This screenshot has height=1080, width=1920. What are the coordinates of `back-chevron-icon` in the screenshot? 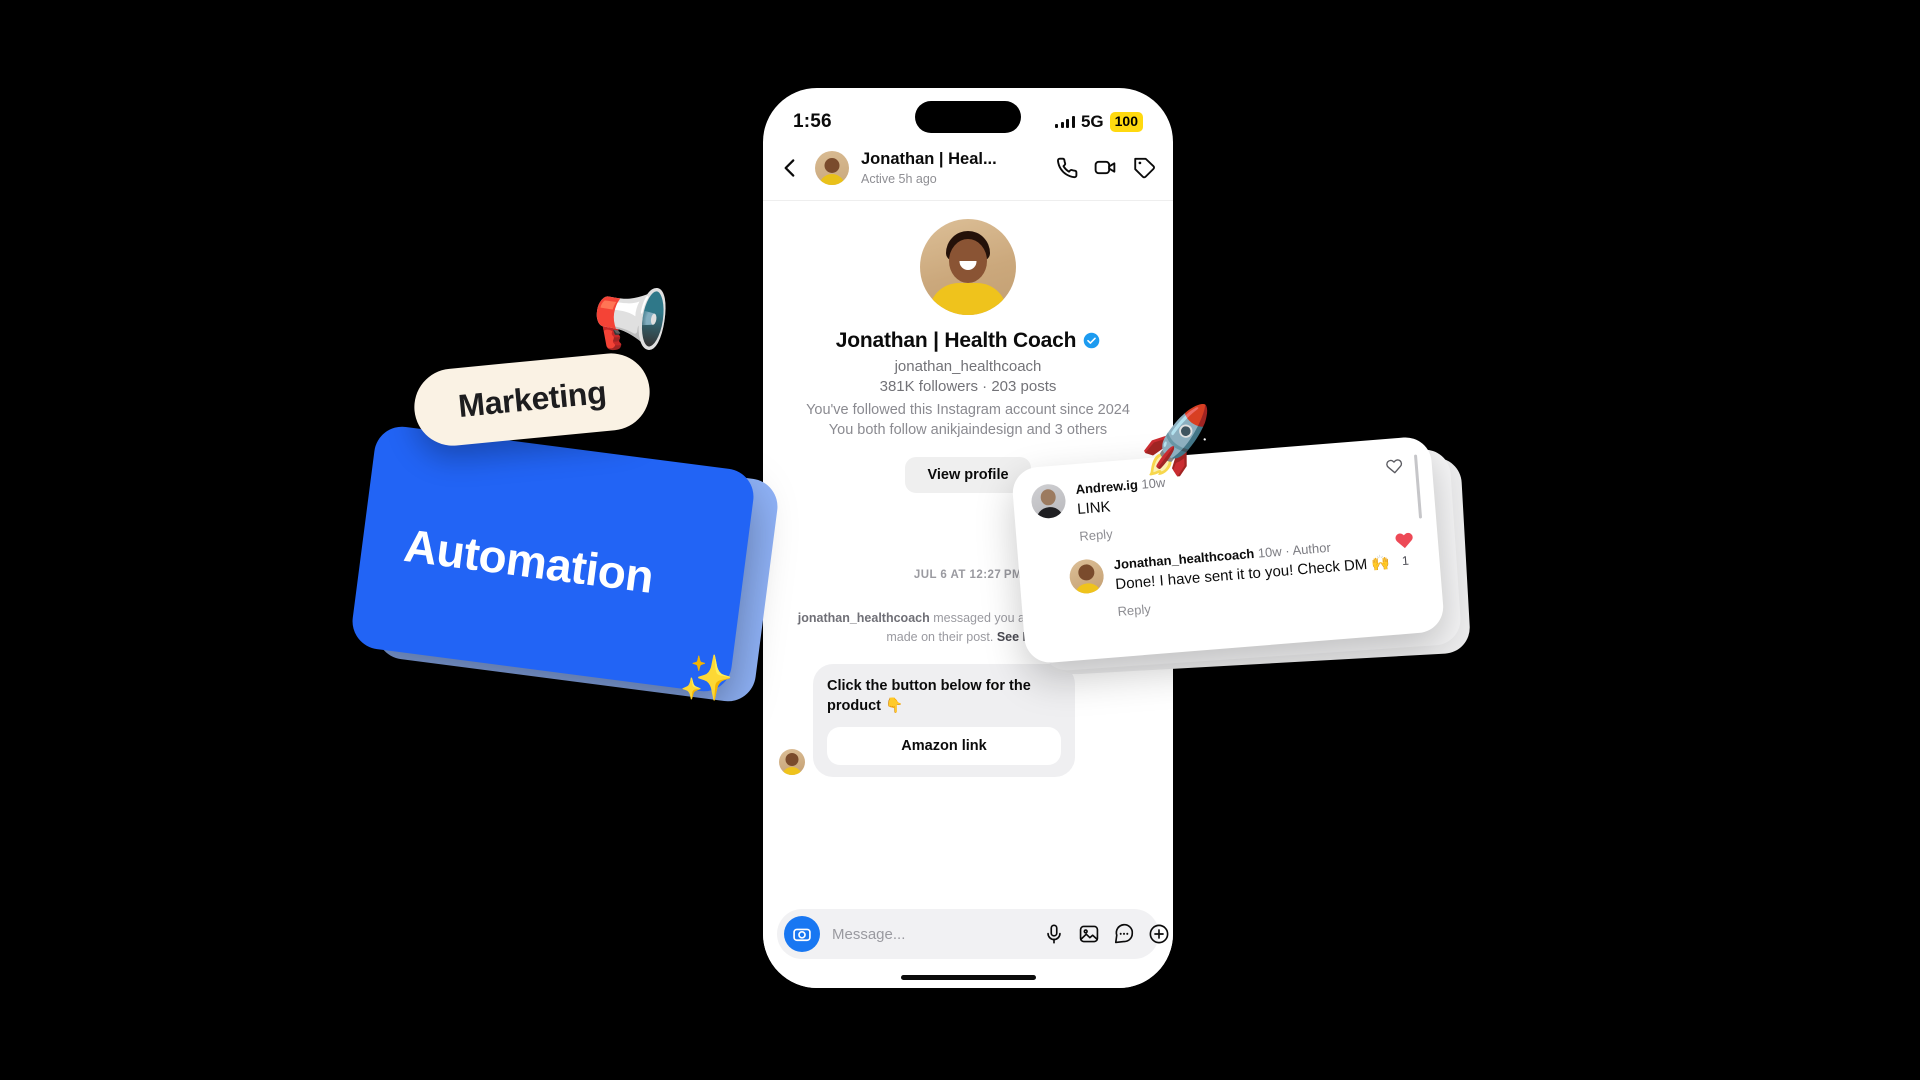 It's located at (789, 168).